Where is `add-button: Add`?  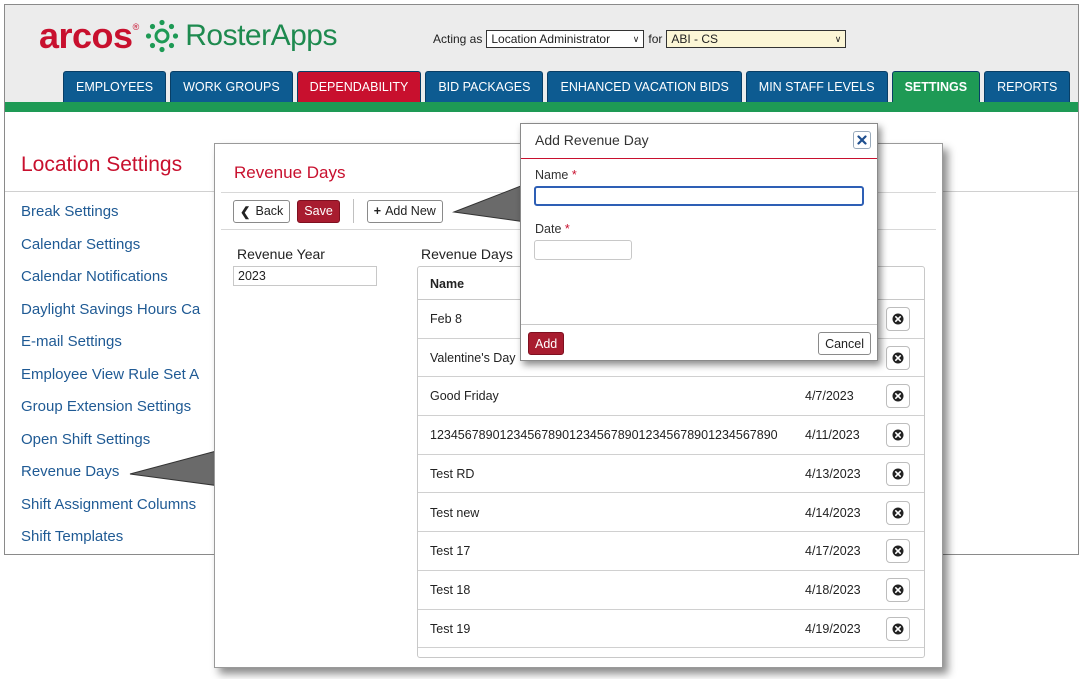
add-button: Add is located at coordinates (546, 343).